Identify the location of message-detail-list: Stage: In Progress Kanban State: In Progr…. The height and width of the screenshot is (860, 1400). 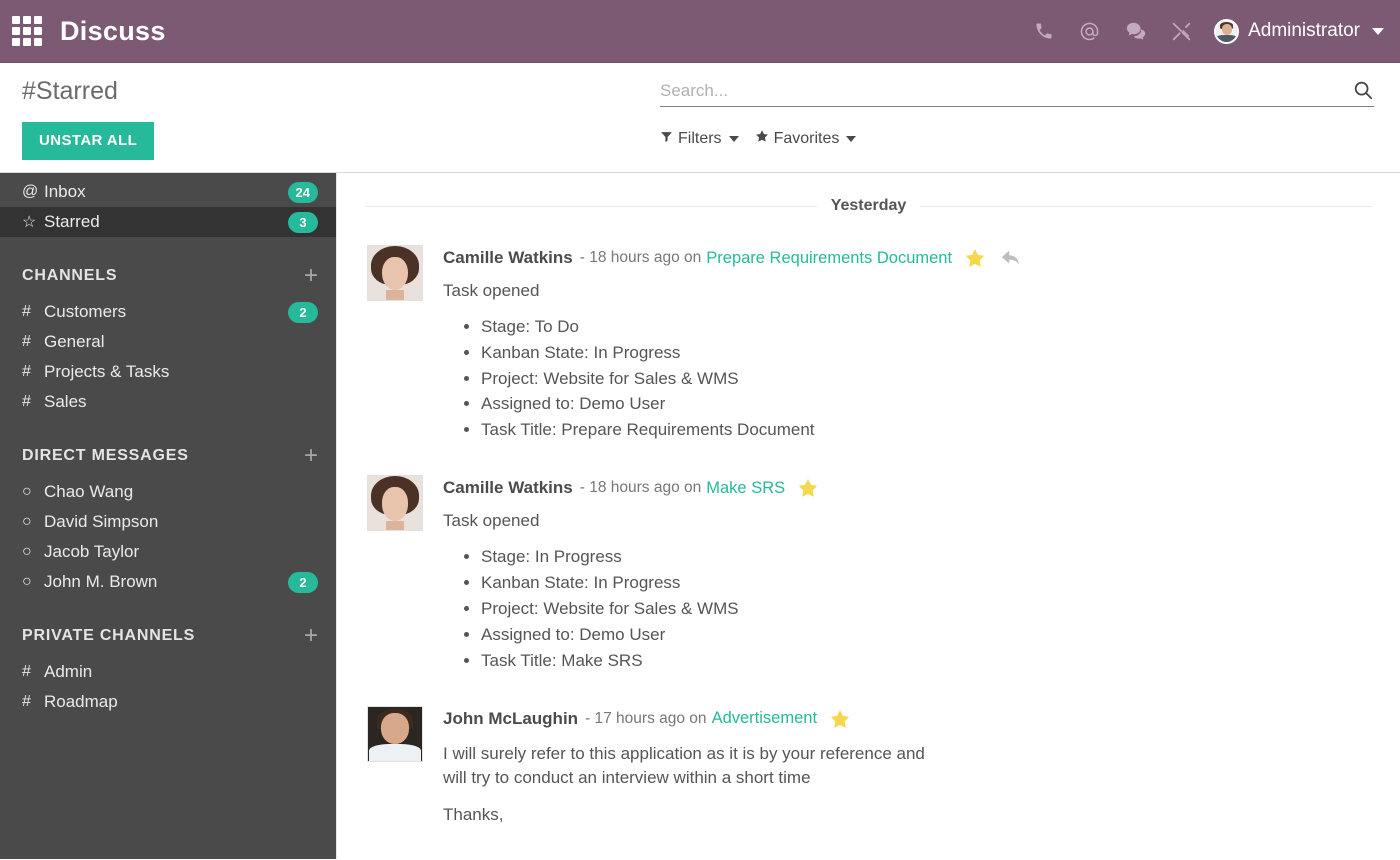
(925, 609).